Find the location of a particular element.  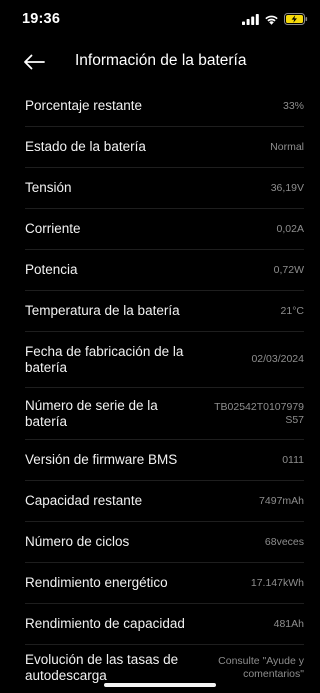

row-battery-temperature: Temperatura de la batería 21°C is located at coordinates (164, 311).